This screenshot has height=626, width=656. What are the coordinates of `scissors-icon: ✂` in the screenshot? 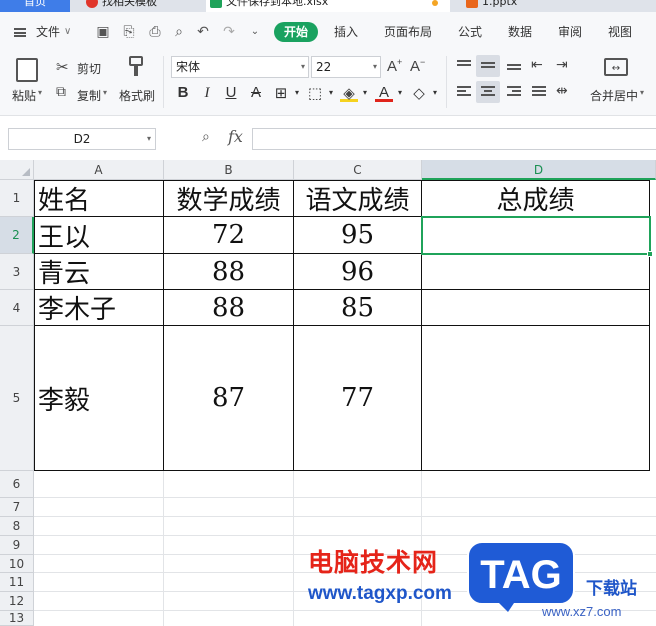 It's located at (62, 67).